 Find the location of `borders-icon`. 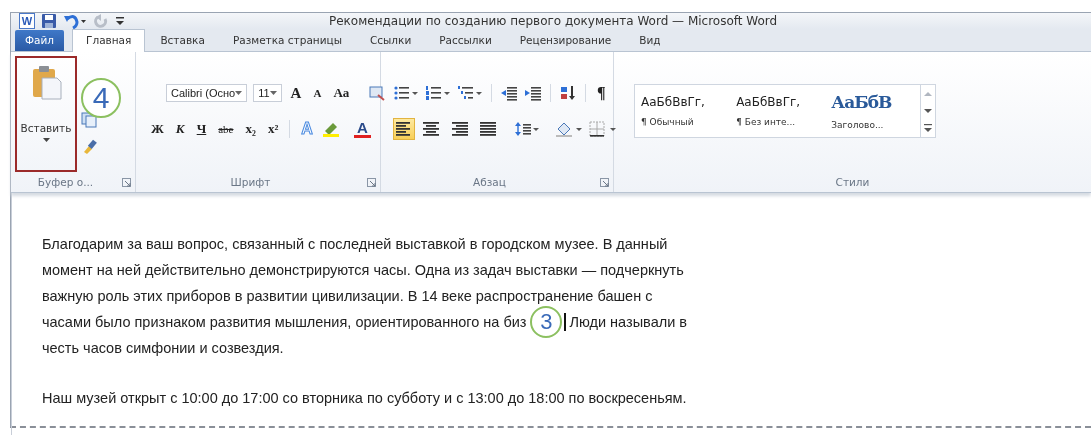

borders-icon is located at coordinates (603, 129).